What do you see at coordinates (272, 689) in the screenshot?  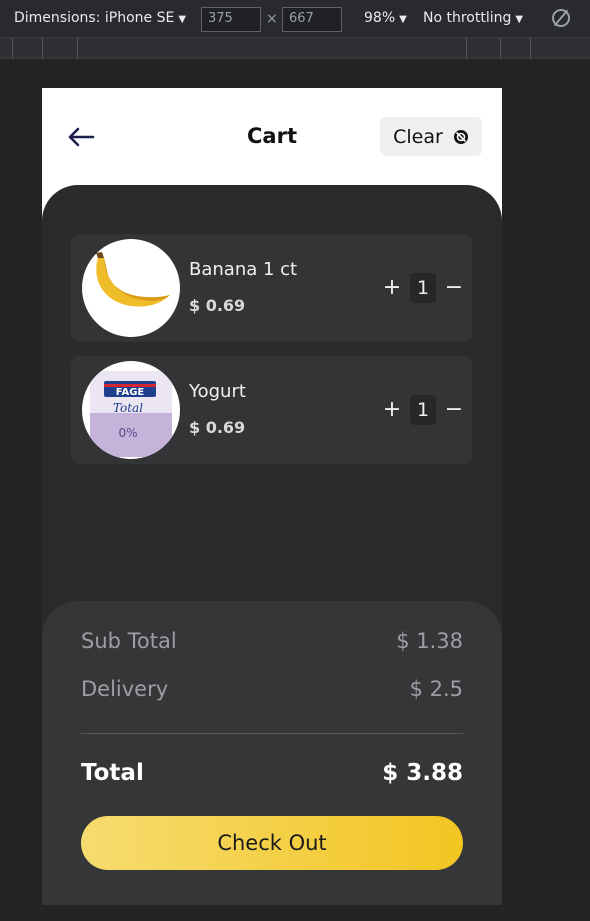 I see `delivery-row: Delivery $ 2.5` at bounding box center [272, 689].